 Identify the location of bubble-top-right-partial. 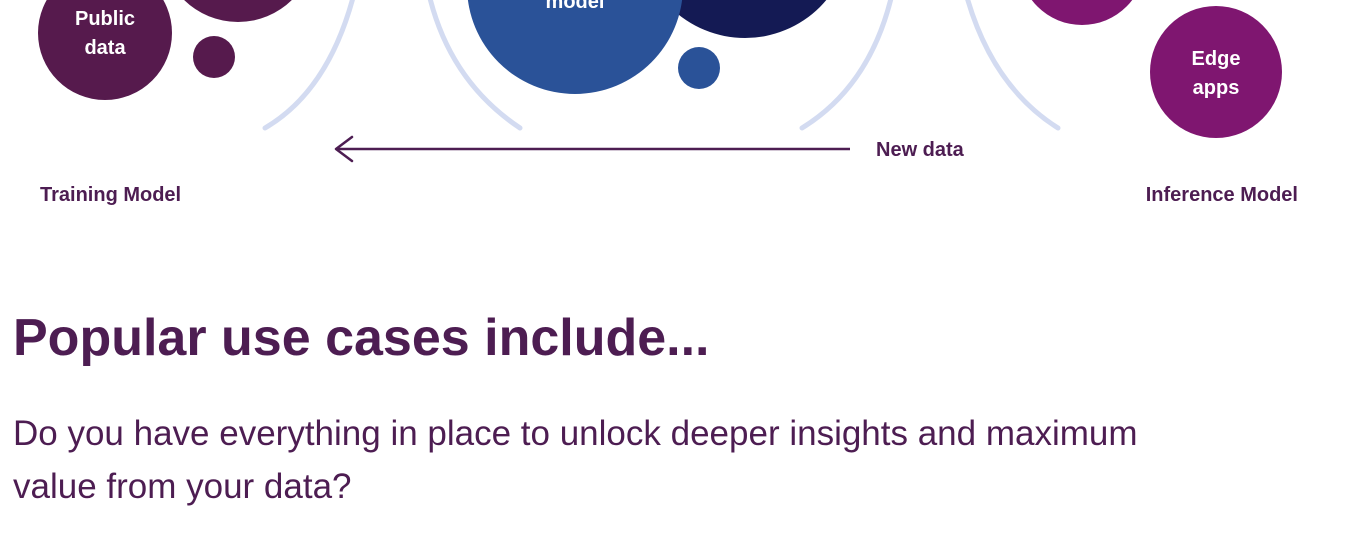
(1082, 12).